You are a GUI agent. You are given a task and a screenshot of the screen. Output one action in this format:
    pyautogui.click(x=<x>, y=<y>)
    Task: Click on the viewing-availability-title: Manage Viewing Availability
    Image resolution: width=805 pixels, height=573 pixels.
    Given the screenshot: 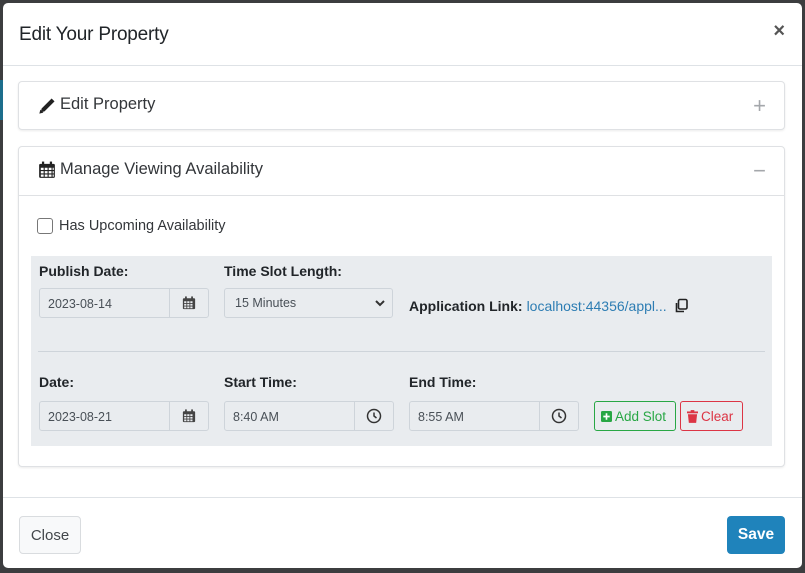 What is the action you would take?
    pyautogui.click(x=162, y=169)
    